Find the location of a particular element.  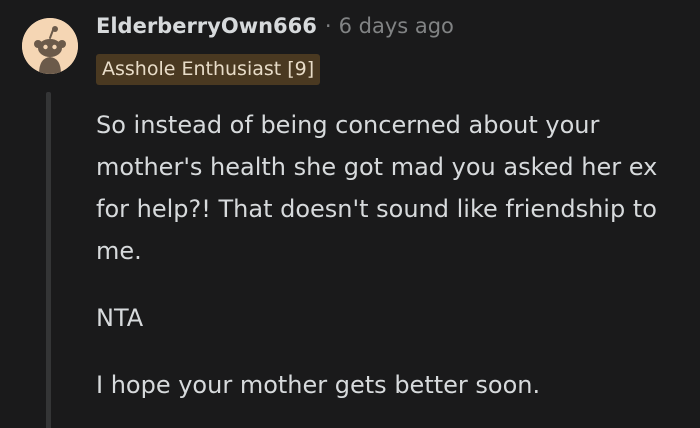

comment-author-link: ElderberryOwn666 is located at coordinates (206, 26).